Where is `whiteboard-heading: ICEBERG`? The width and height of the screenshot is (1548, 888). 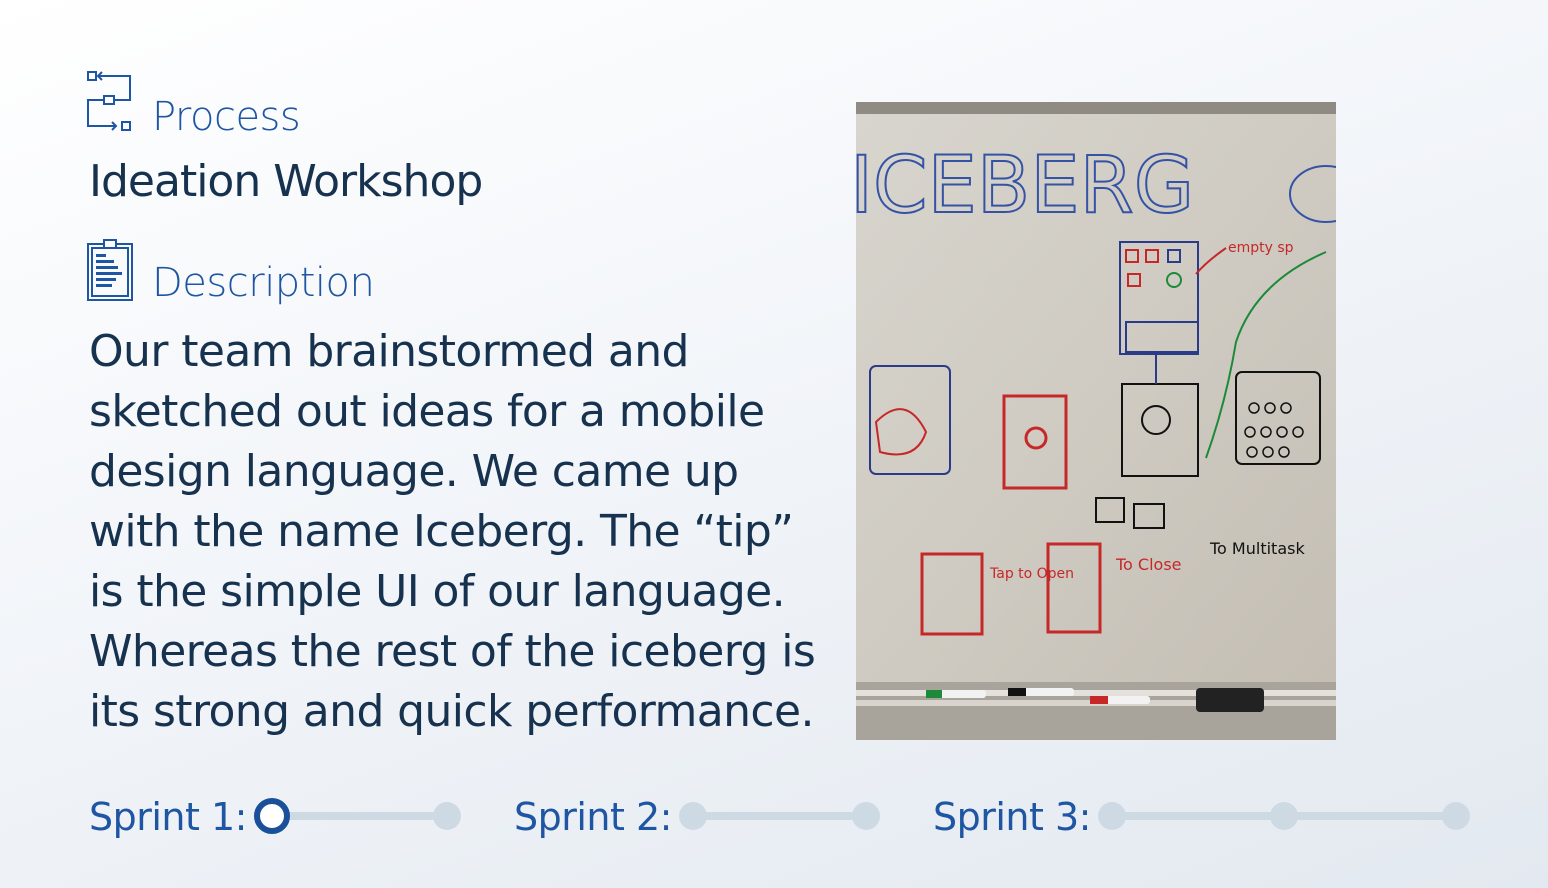
whiteboard-heading: ICEBERG is located at coordinates (1025, 186).